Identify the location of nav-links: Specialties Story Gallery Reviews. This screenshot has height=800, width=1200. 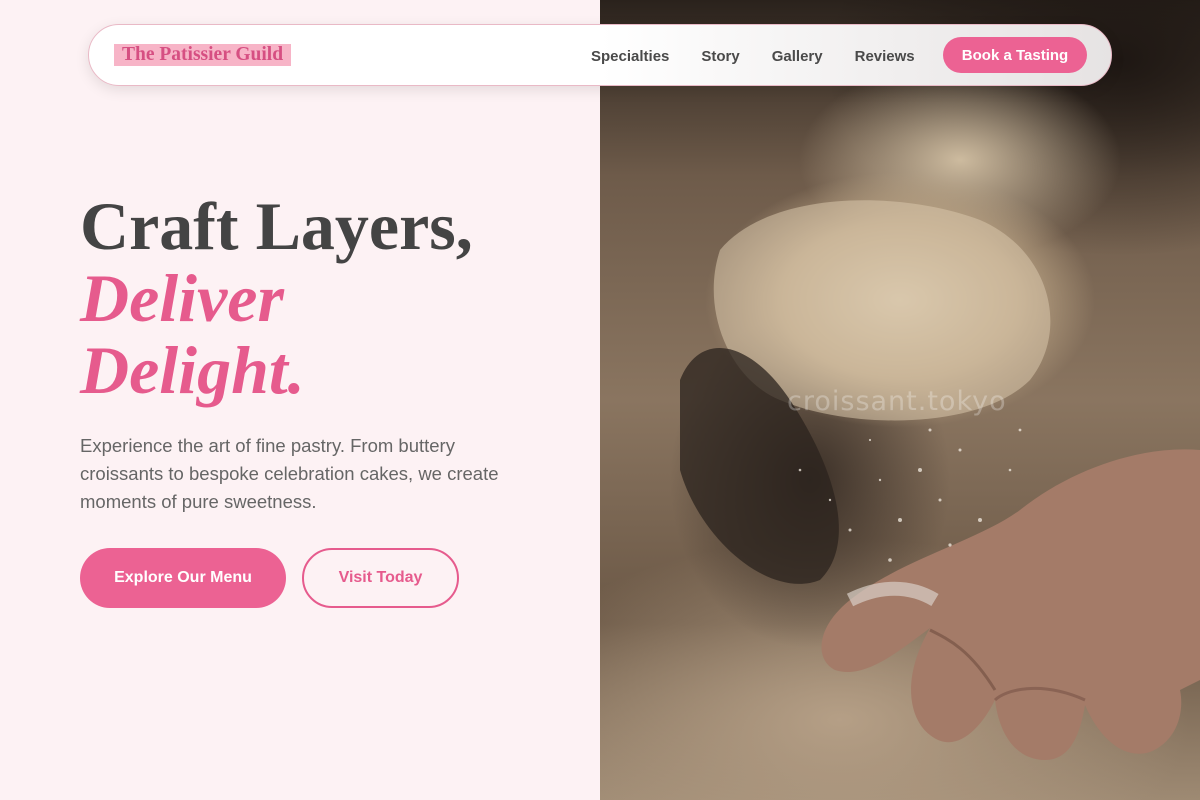
(769, 56).